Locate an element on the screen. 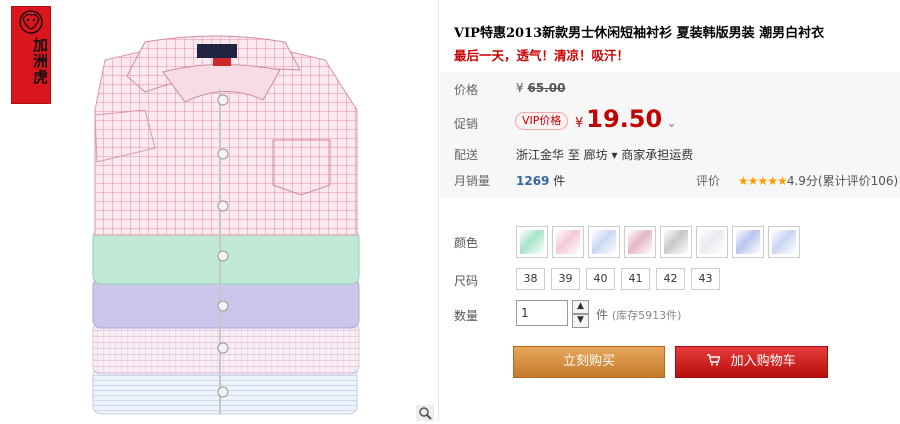 Image resolution: width=900 pixels, height=424 pixels. sale-price: ¥19.50 ⌄ is located at coordinates (626, 119).